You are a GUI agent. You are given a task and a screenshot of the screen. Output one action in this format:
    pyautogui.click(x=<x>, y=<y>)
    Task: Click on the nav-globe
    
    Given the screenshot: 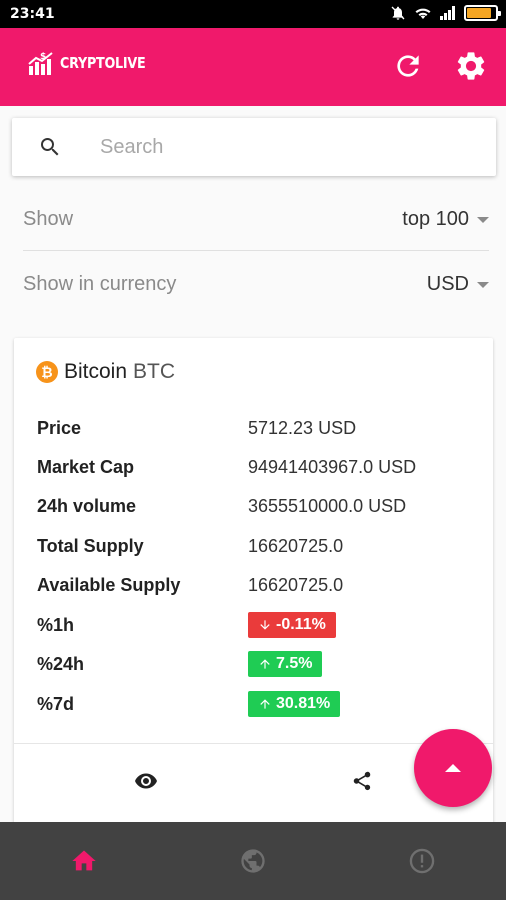 What is the action you would take?
    pyautogui.click(x=253, y=861)
    